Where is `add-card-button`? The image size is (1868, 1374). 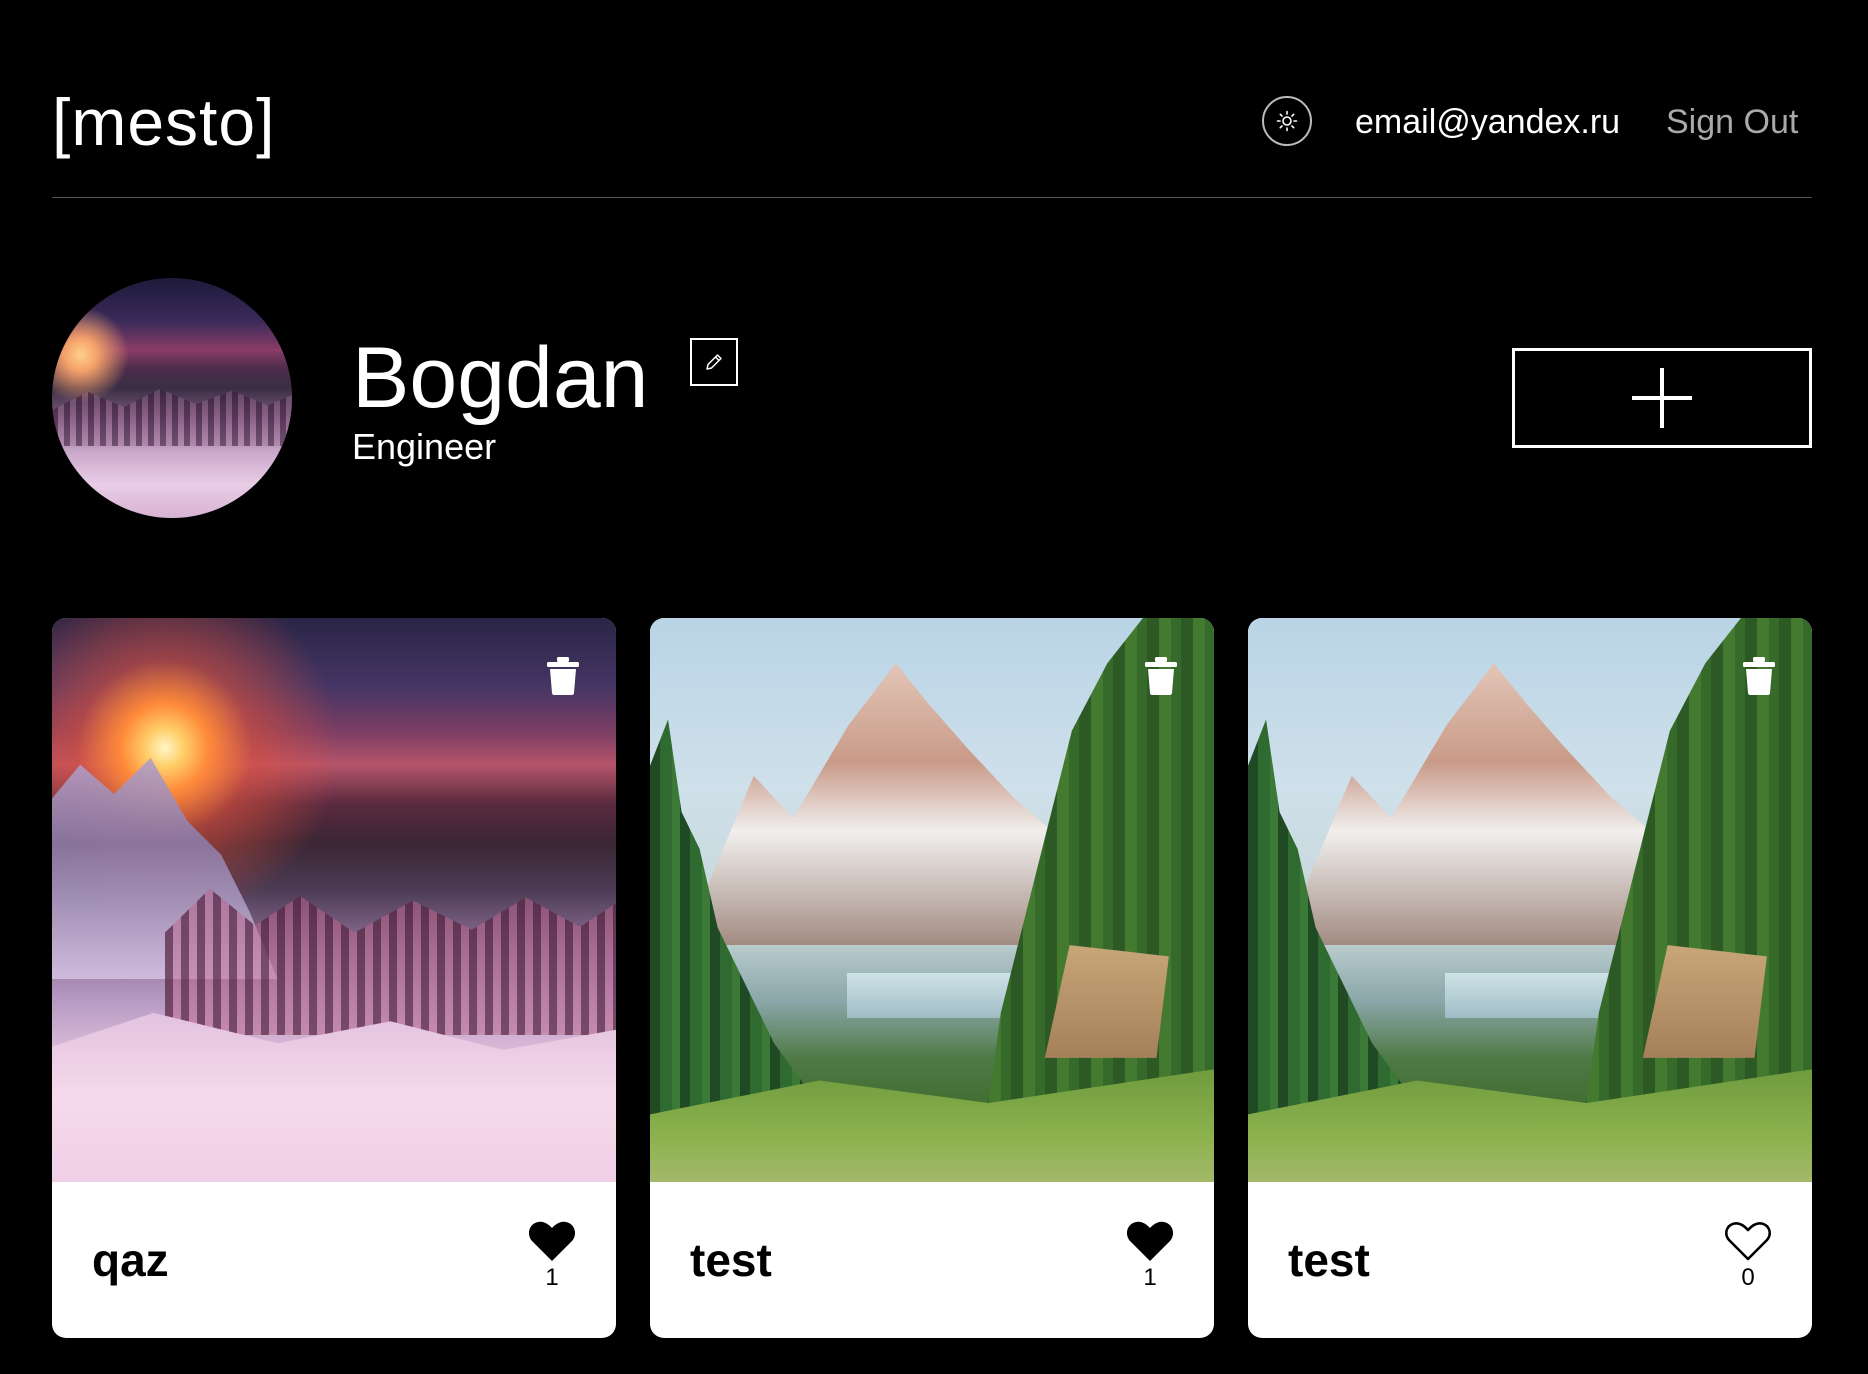 add-card-button is located at coordinates (1662, 398).